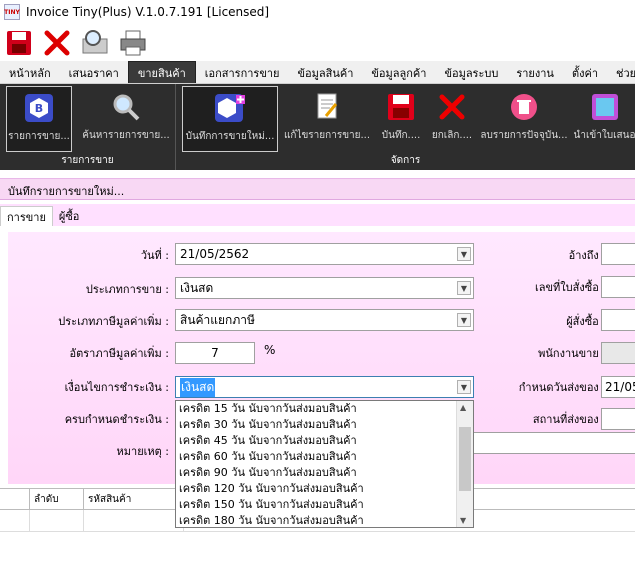  Describe the element at coordinates (324, 520) in the screenshot. I see `list-item: เครดิต 180 วัน นับจากวันส่งมอบสินค้า` at that location.